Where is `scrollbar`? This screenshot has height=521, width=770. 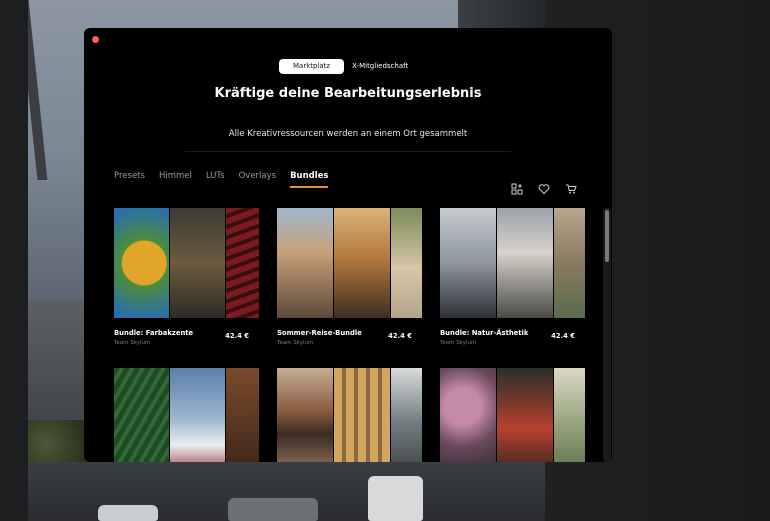
scrollbar is located at coordinates (607, 335).